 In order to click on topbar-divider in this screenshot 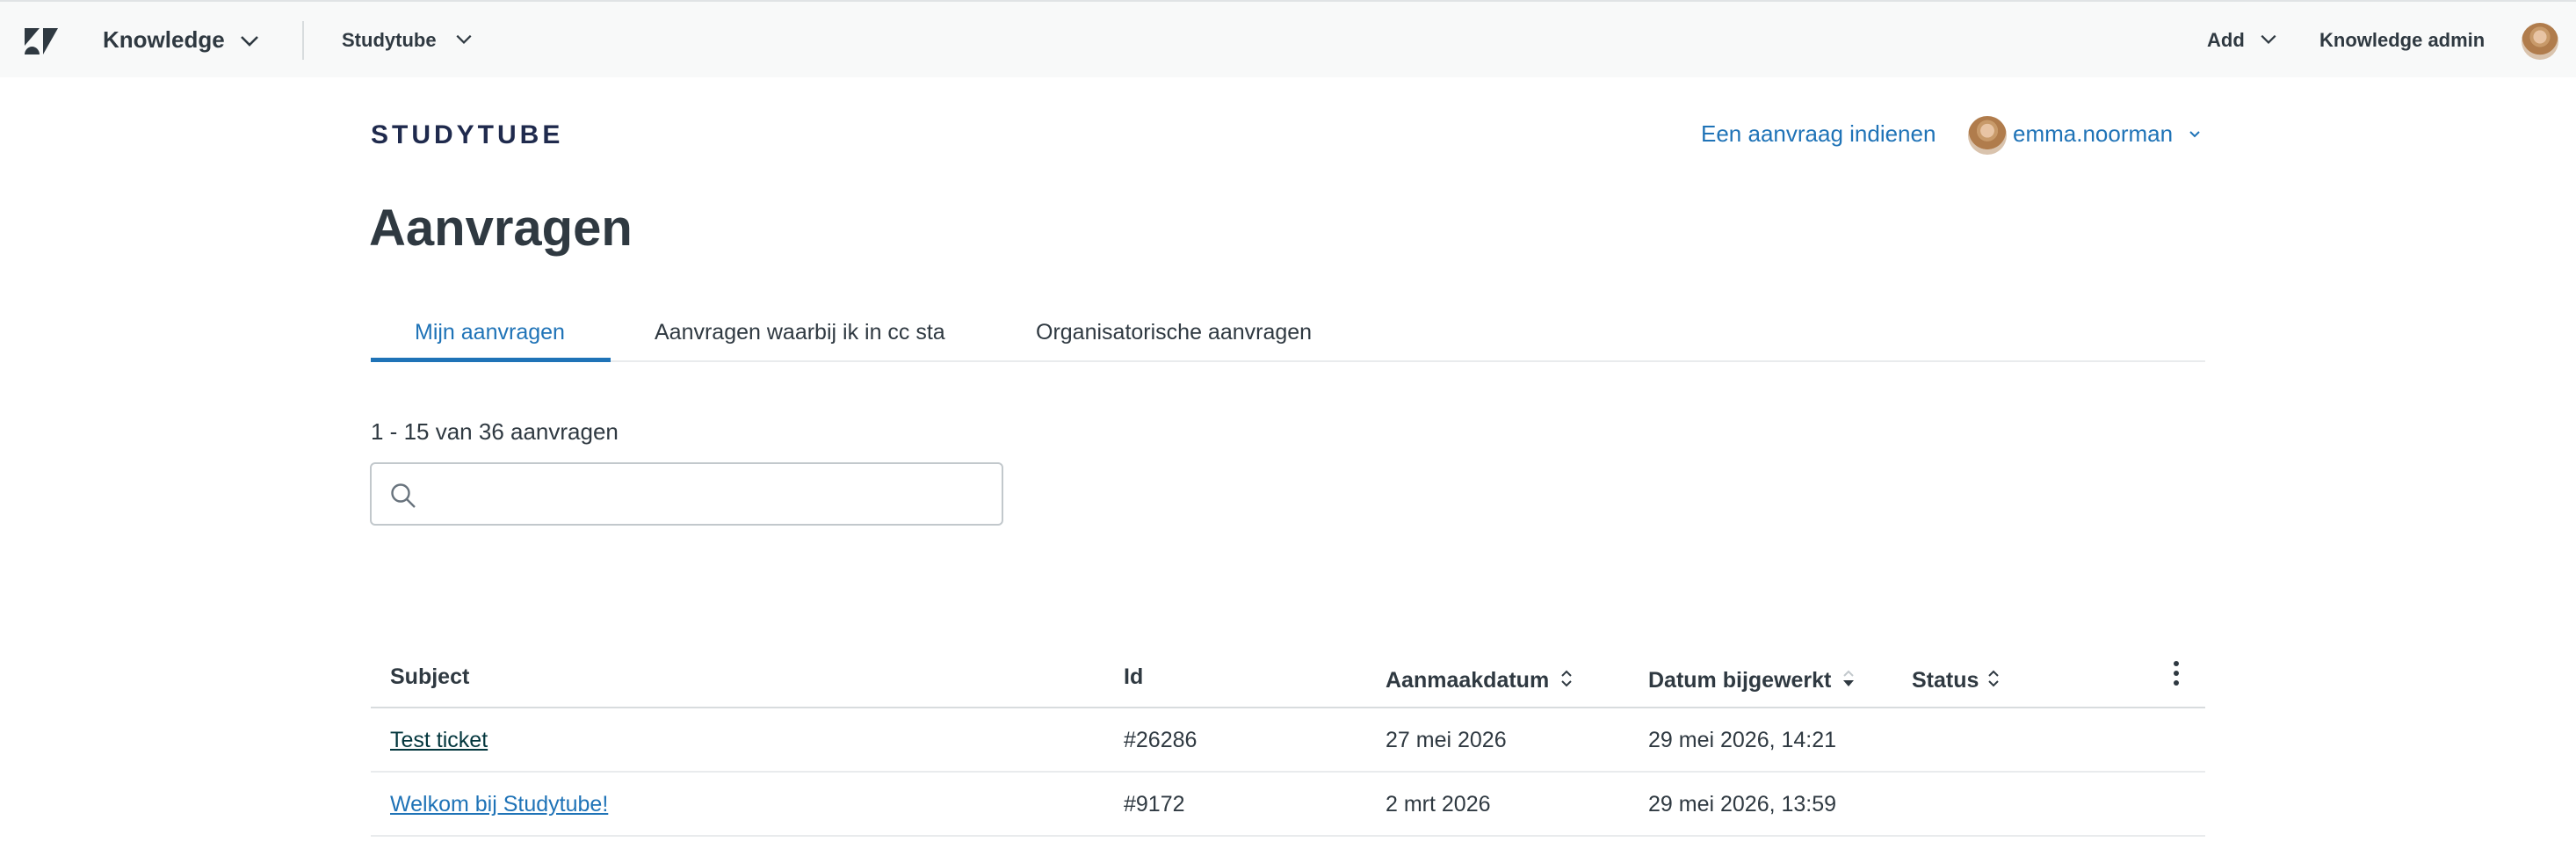, I will do `click(303, 40)`.